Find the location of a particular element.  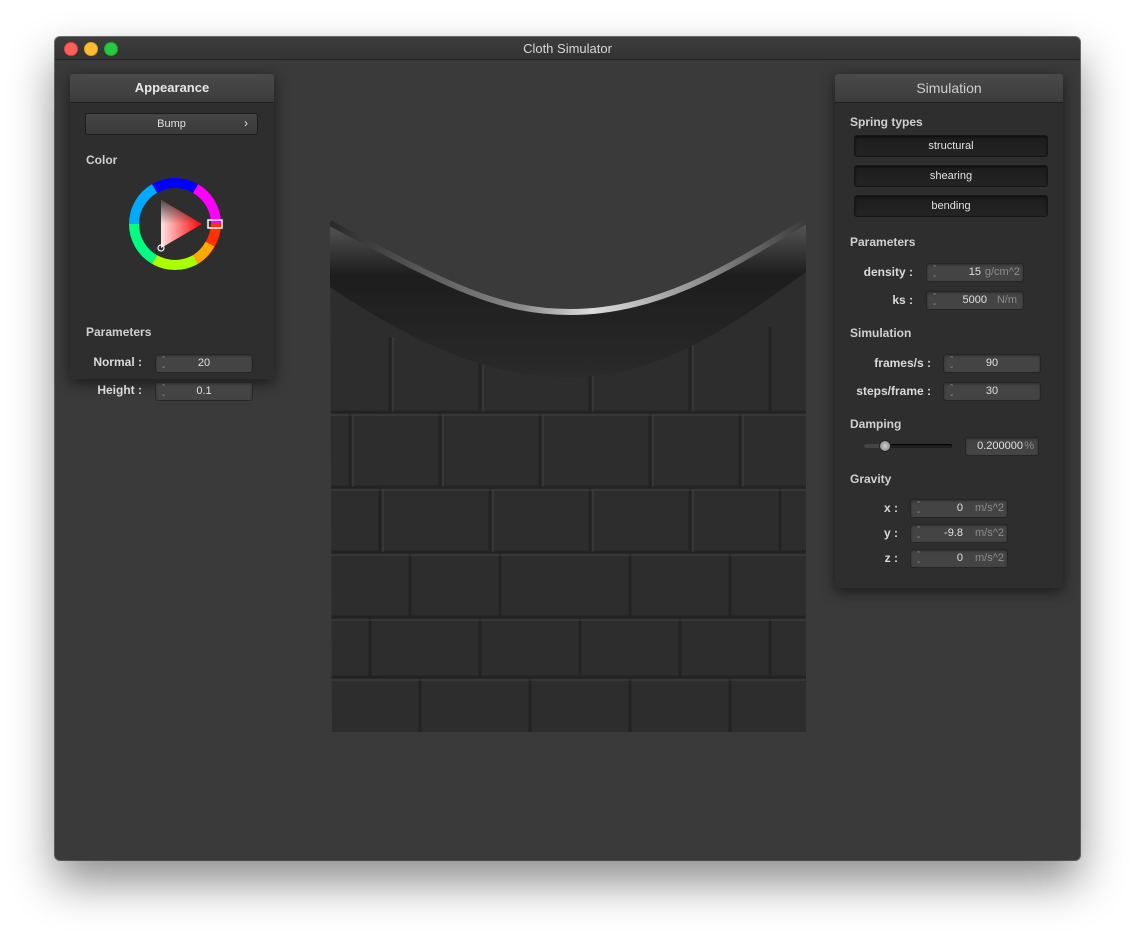

damping-value: 0.200000 is located at coordinates (1000, 446).